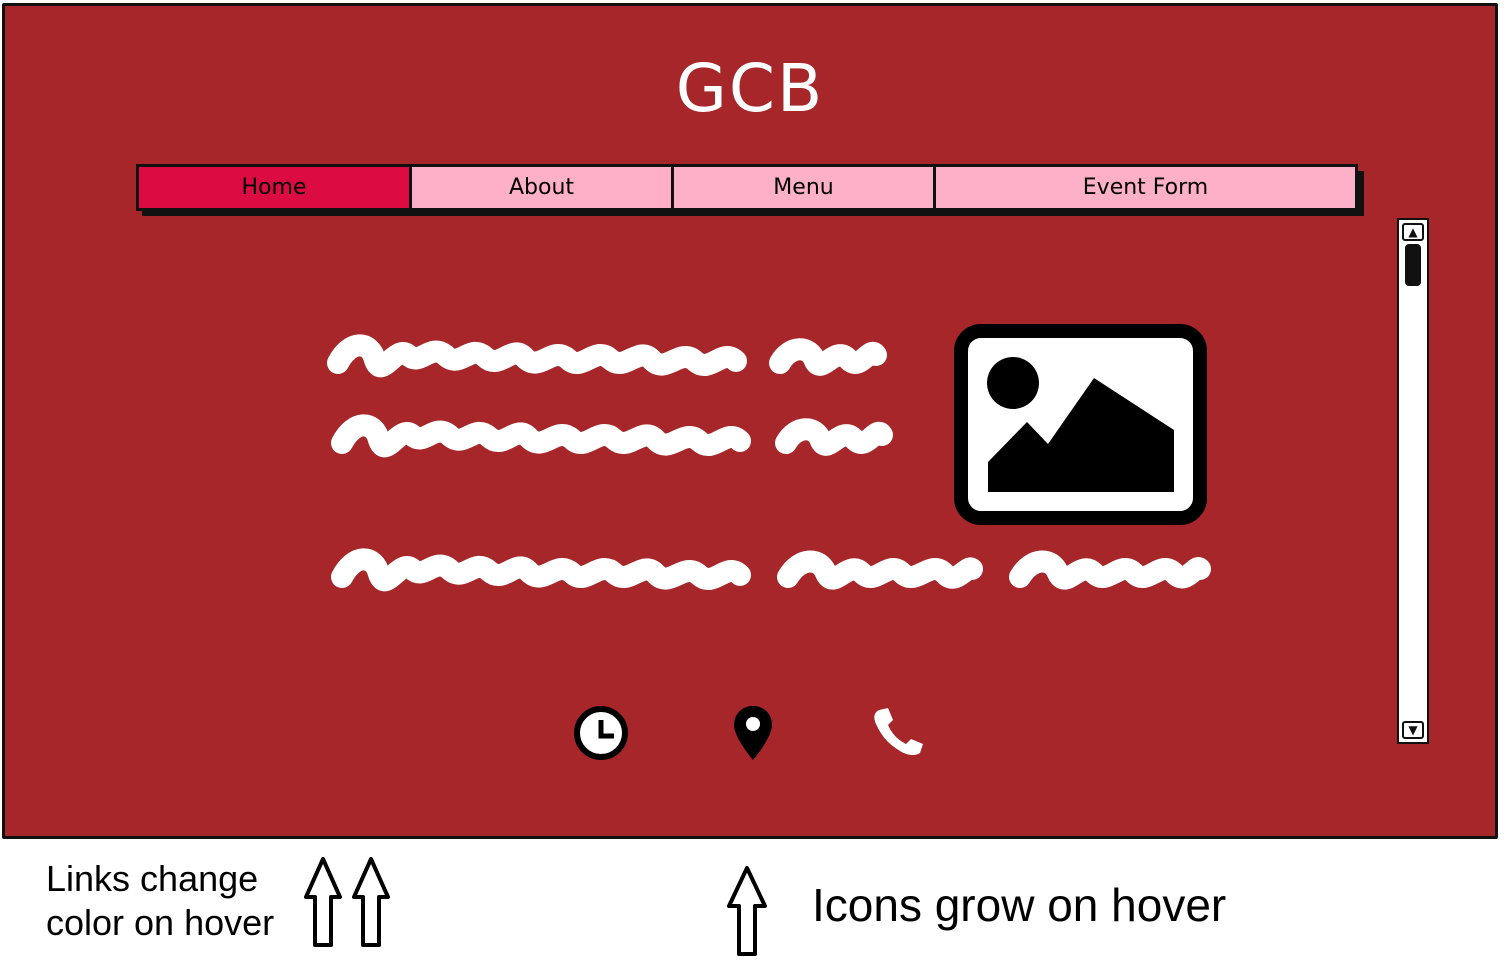 The width and height of the screenshot is (1504, 980). What do you see at coordinates (1413, 730) in the screenshot?
I see `scroll-down-icon: ▼` at bounding box center [1413, 730].